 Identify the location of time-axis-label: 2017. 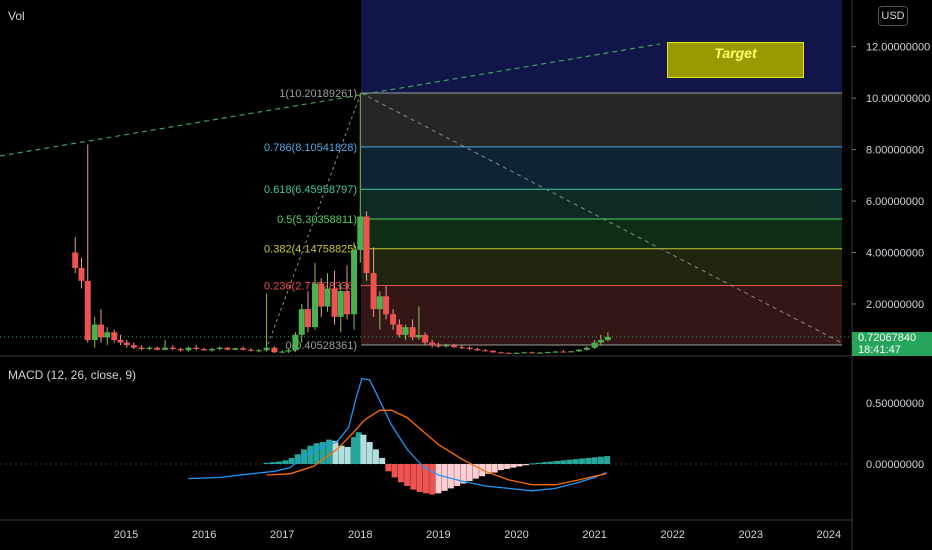
(282, 535).